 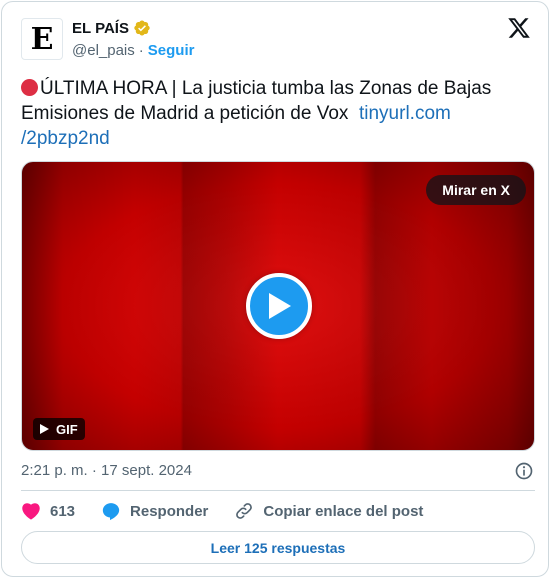 I want to click on play-icon, so click(x=280, y=306).